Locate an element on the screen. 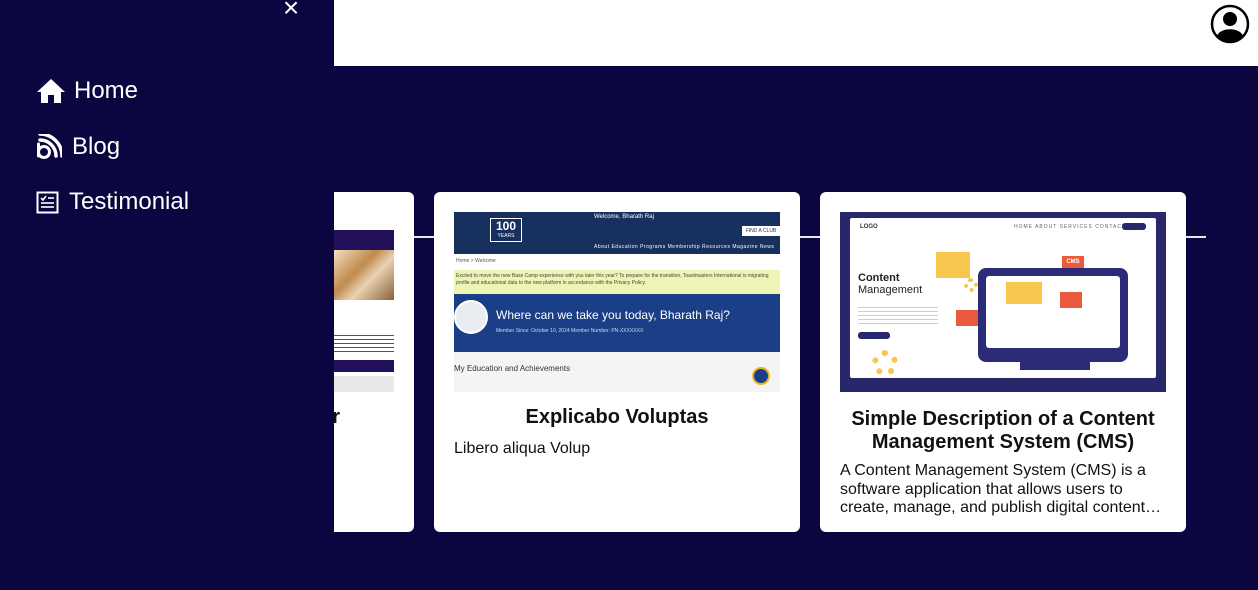  avatar is located at coordinates (471, 317).